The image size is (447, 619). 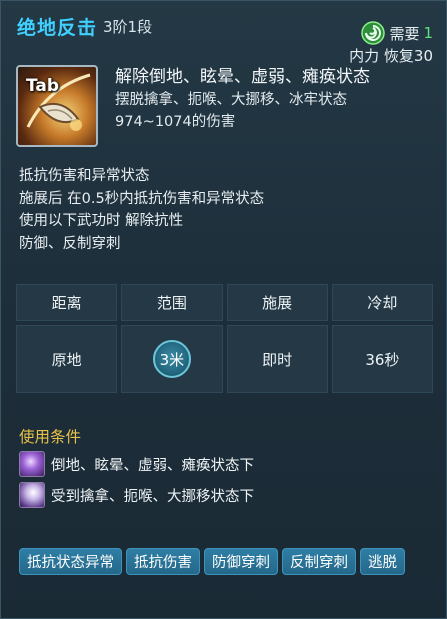 I want to click on stat-value-range: 3米, so click(x=171, y=359).